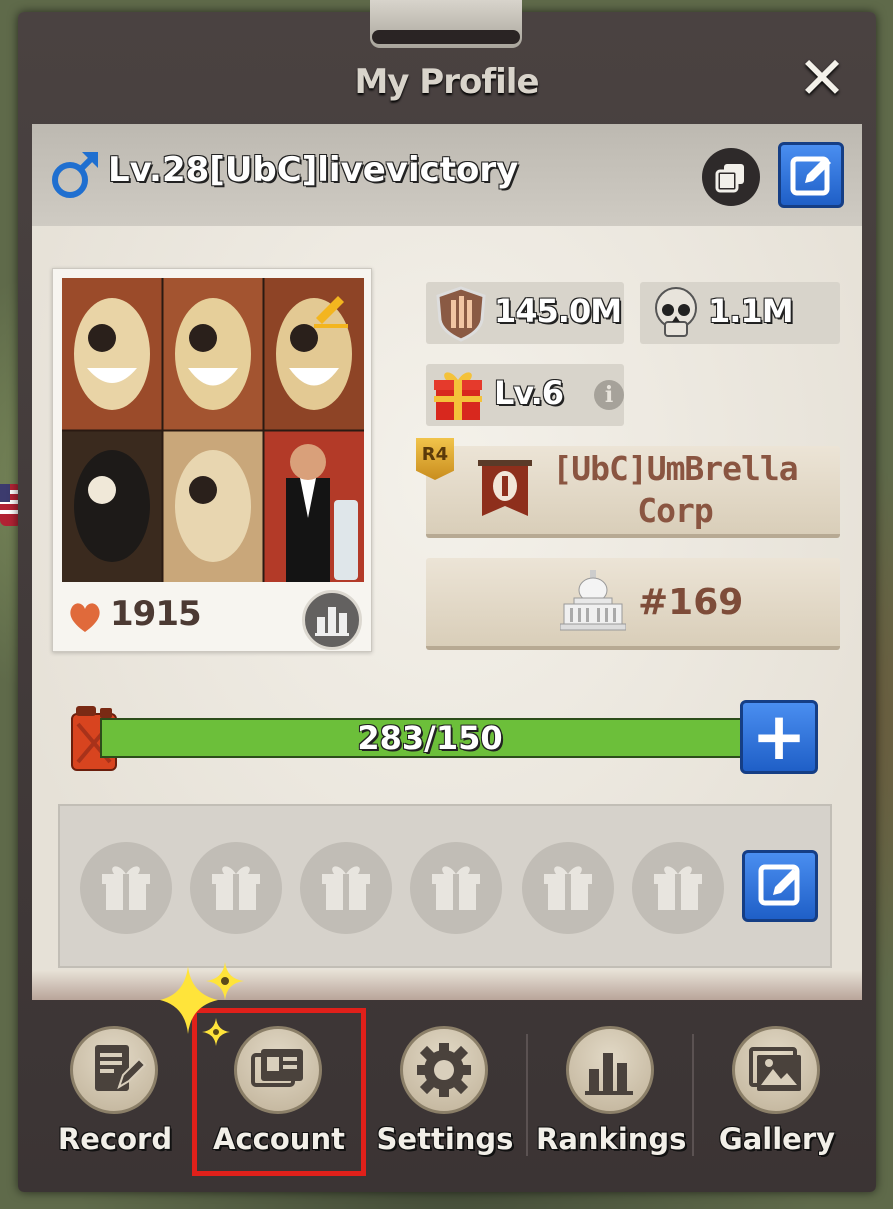 The image size is (893, 1209). Describe the element at coordinates (461, 313) in the screenshot. I see `power-shield-icon` at that location.